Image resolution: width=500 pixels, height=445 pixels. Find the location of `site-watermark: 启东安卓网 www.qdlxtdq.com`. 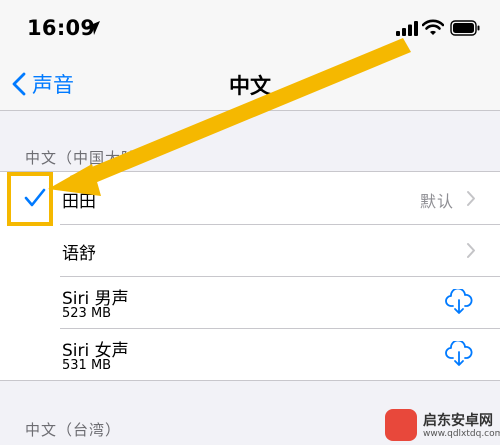

site-watermark: 启东安卓网 www.qdlxtdq.com is located at coordinates (442, 425).